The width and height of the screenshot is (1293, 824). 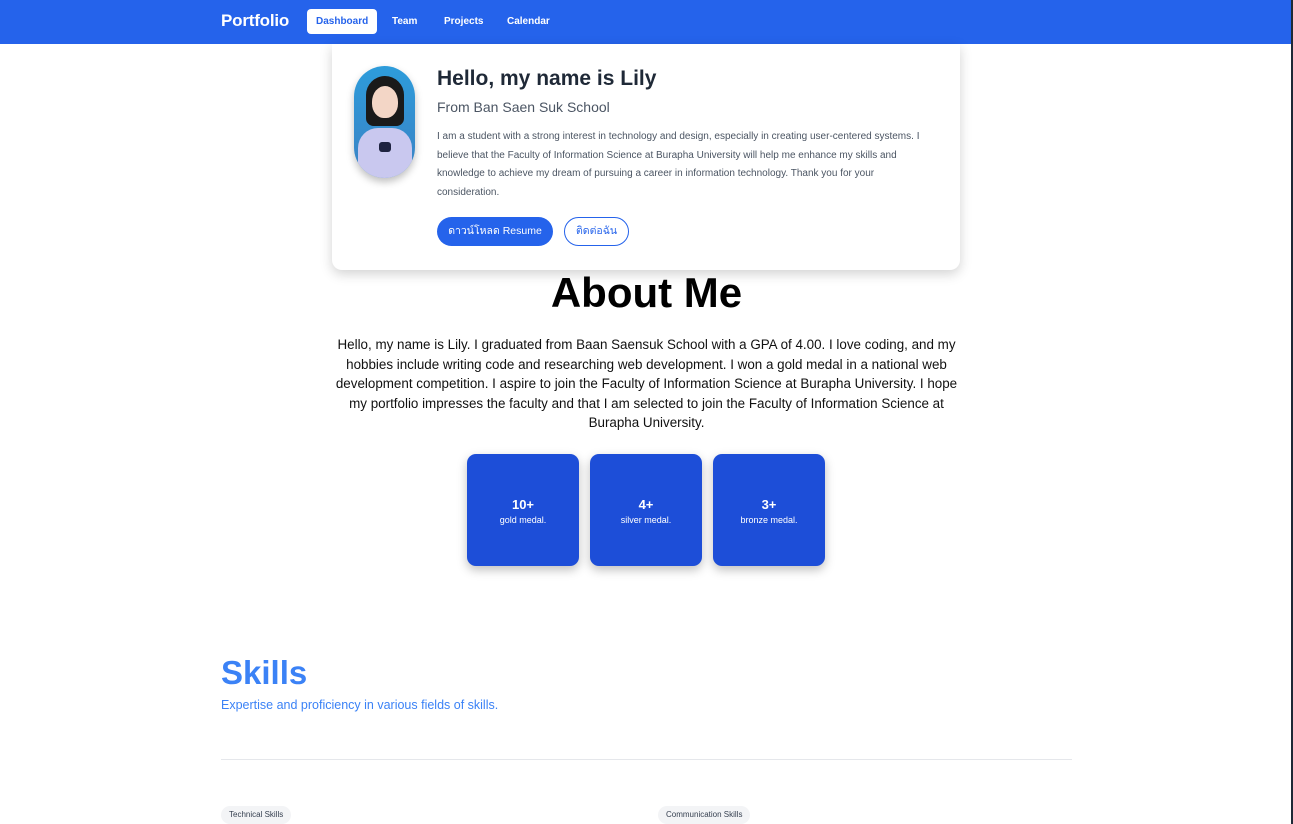 What do you see at coordinates (342, 21) in the screenshot?
I see `nav-link-dashboard: Dashboard` at bounding box center [342, 21].